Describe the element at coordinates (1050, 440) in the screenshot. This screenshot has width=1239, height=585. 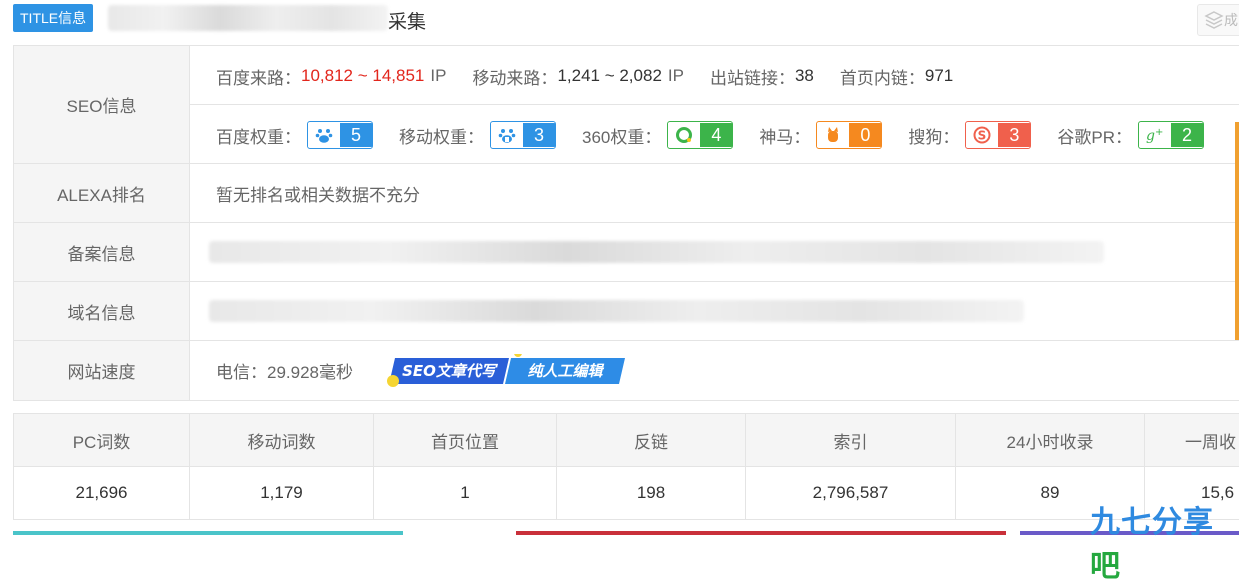
I see `stats-header-24h: 24小时收录` at that location.